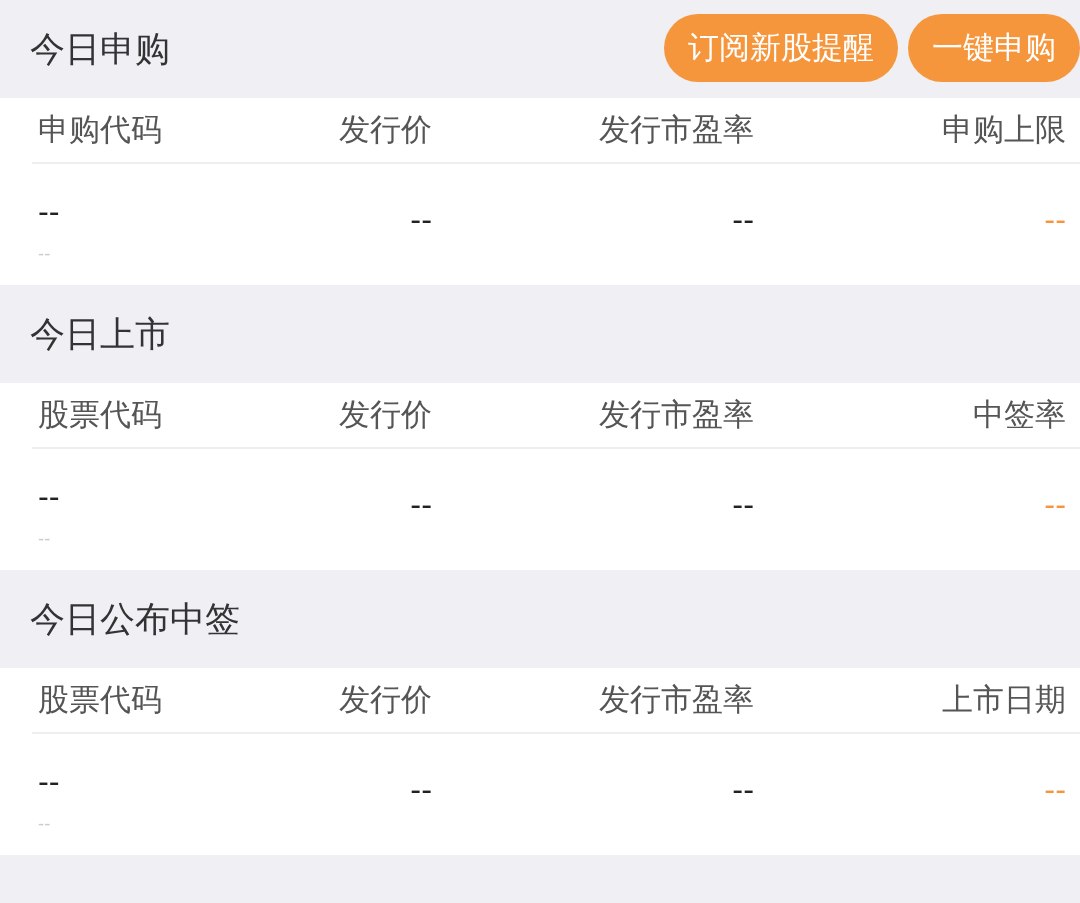 The image size is (1080, 903). Describe the element at coordinates (781, 48) in the screenshot. I see `action-button: 订阅新股提醒` at that location.